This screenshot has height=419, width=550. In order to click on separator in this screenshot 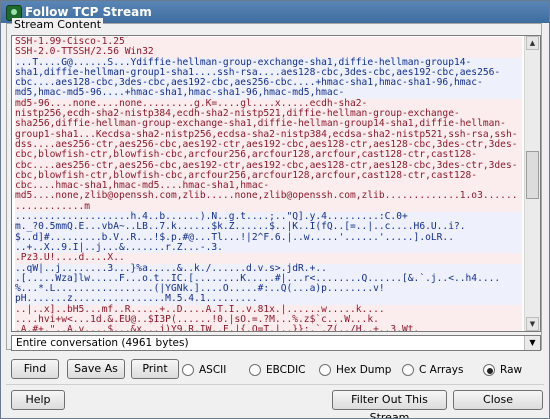, I will do `click(275, 384)`.